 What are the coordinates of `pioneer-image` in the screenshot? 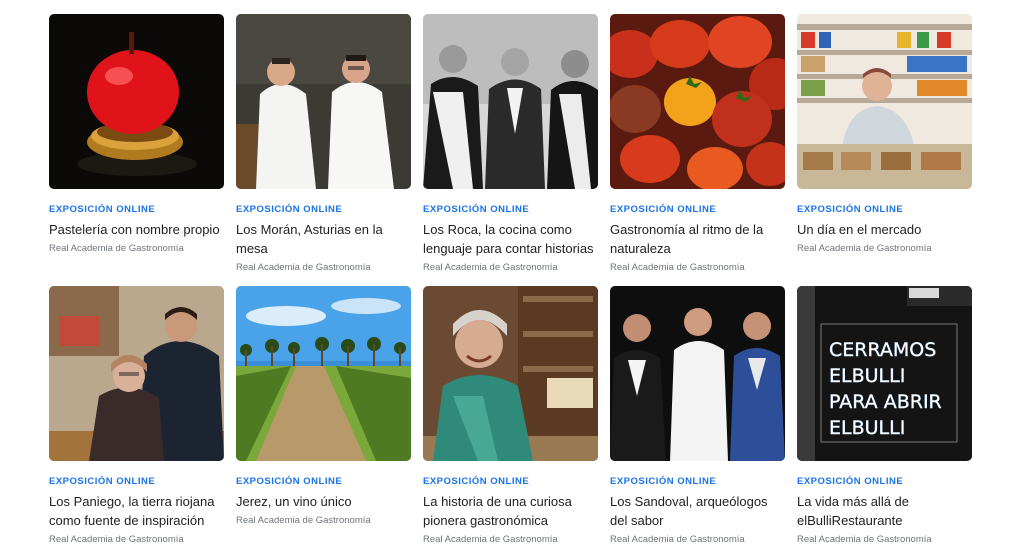 It's located at (510, 373).